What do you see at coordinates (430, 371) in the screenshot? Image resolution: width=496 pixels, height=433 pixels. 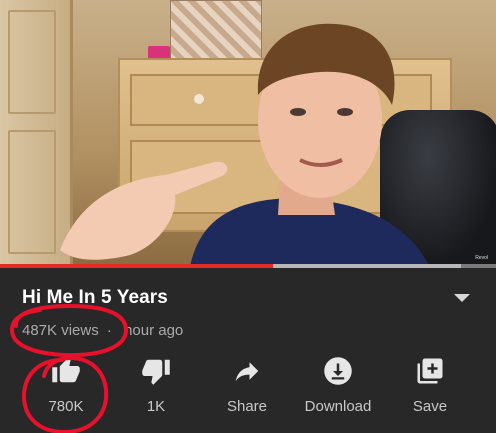 I see `add-to-playlist-icon` at bounding box center [430, 371].